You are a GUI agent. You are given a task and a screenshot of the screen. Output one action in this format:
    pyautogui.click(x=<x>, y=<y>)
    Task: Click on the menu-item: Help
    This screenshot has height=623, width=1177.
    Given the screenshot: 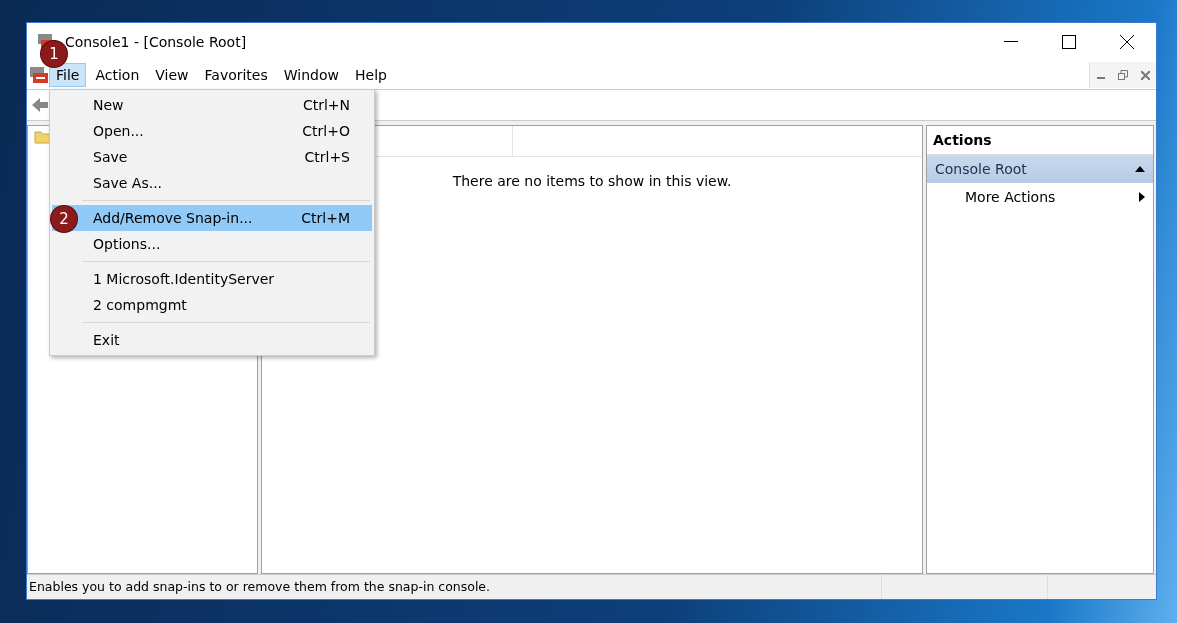 What is the action you would take?
    pyautogui.click(x=371, y=75)
    